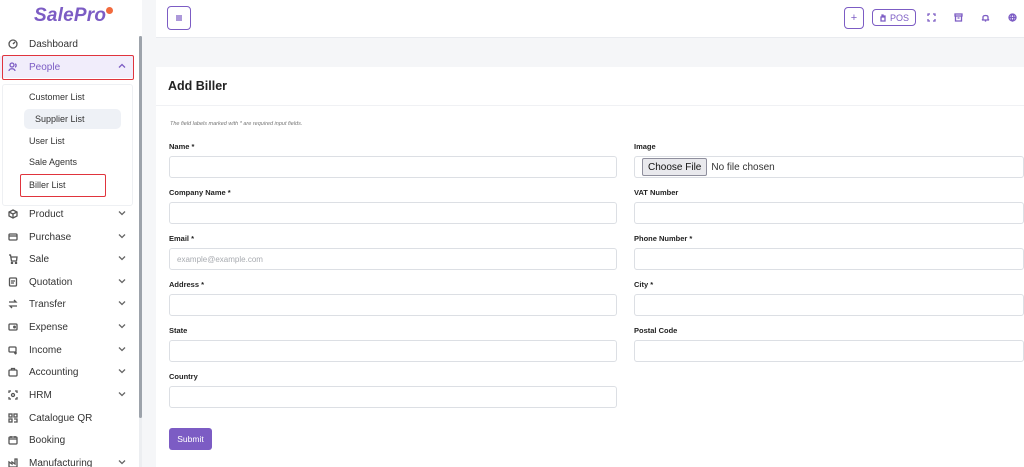 This screenshot has width=1024, height=467. What do you see at coordinates (393, 351) in the screenshot?
I see `state-input` at bounding box center [393, 351].